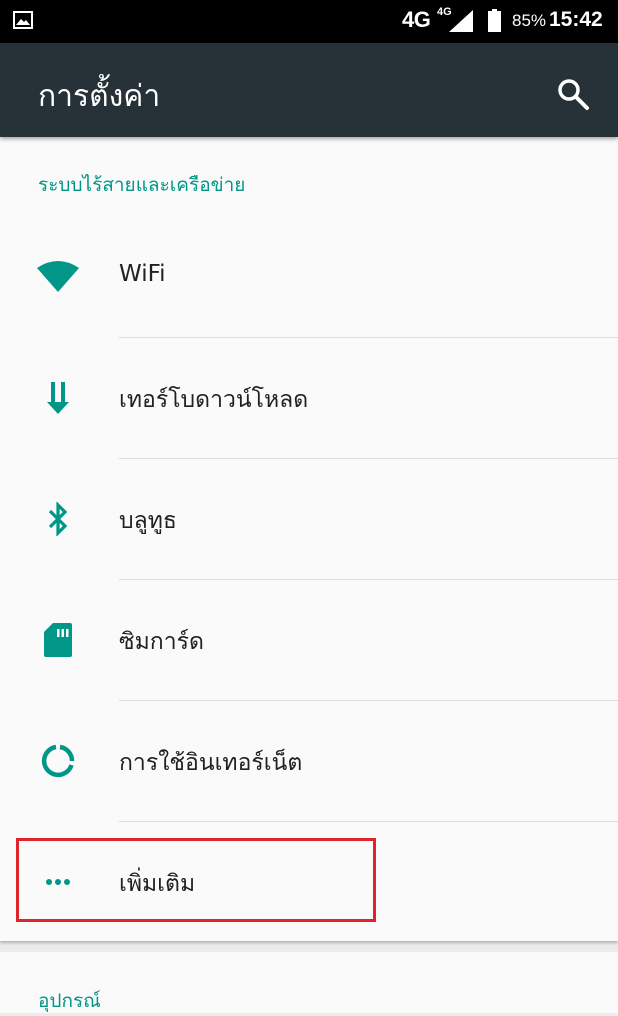 This screenshot has width=618, height=1016. What do you see at coordinates (309, 982) in the screenshot?
I see `device-card: อุปกรณ์` at bounding box center [309, 982].